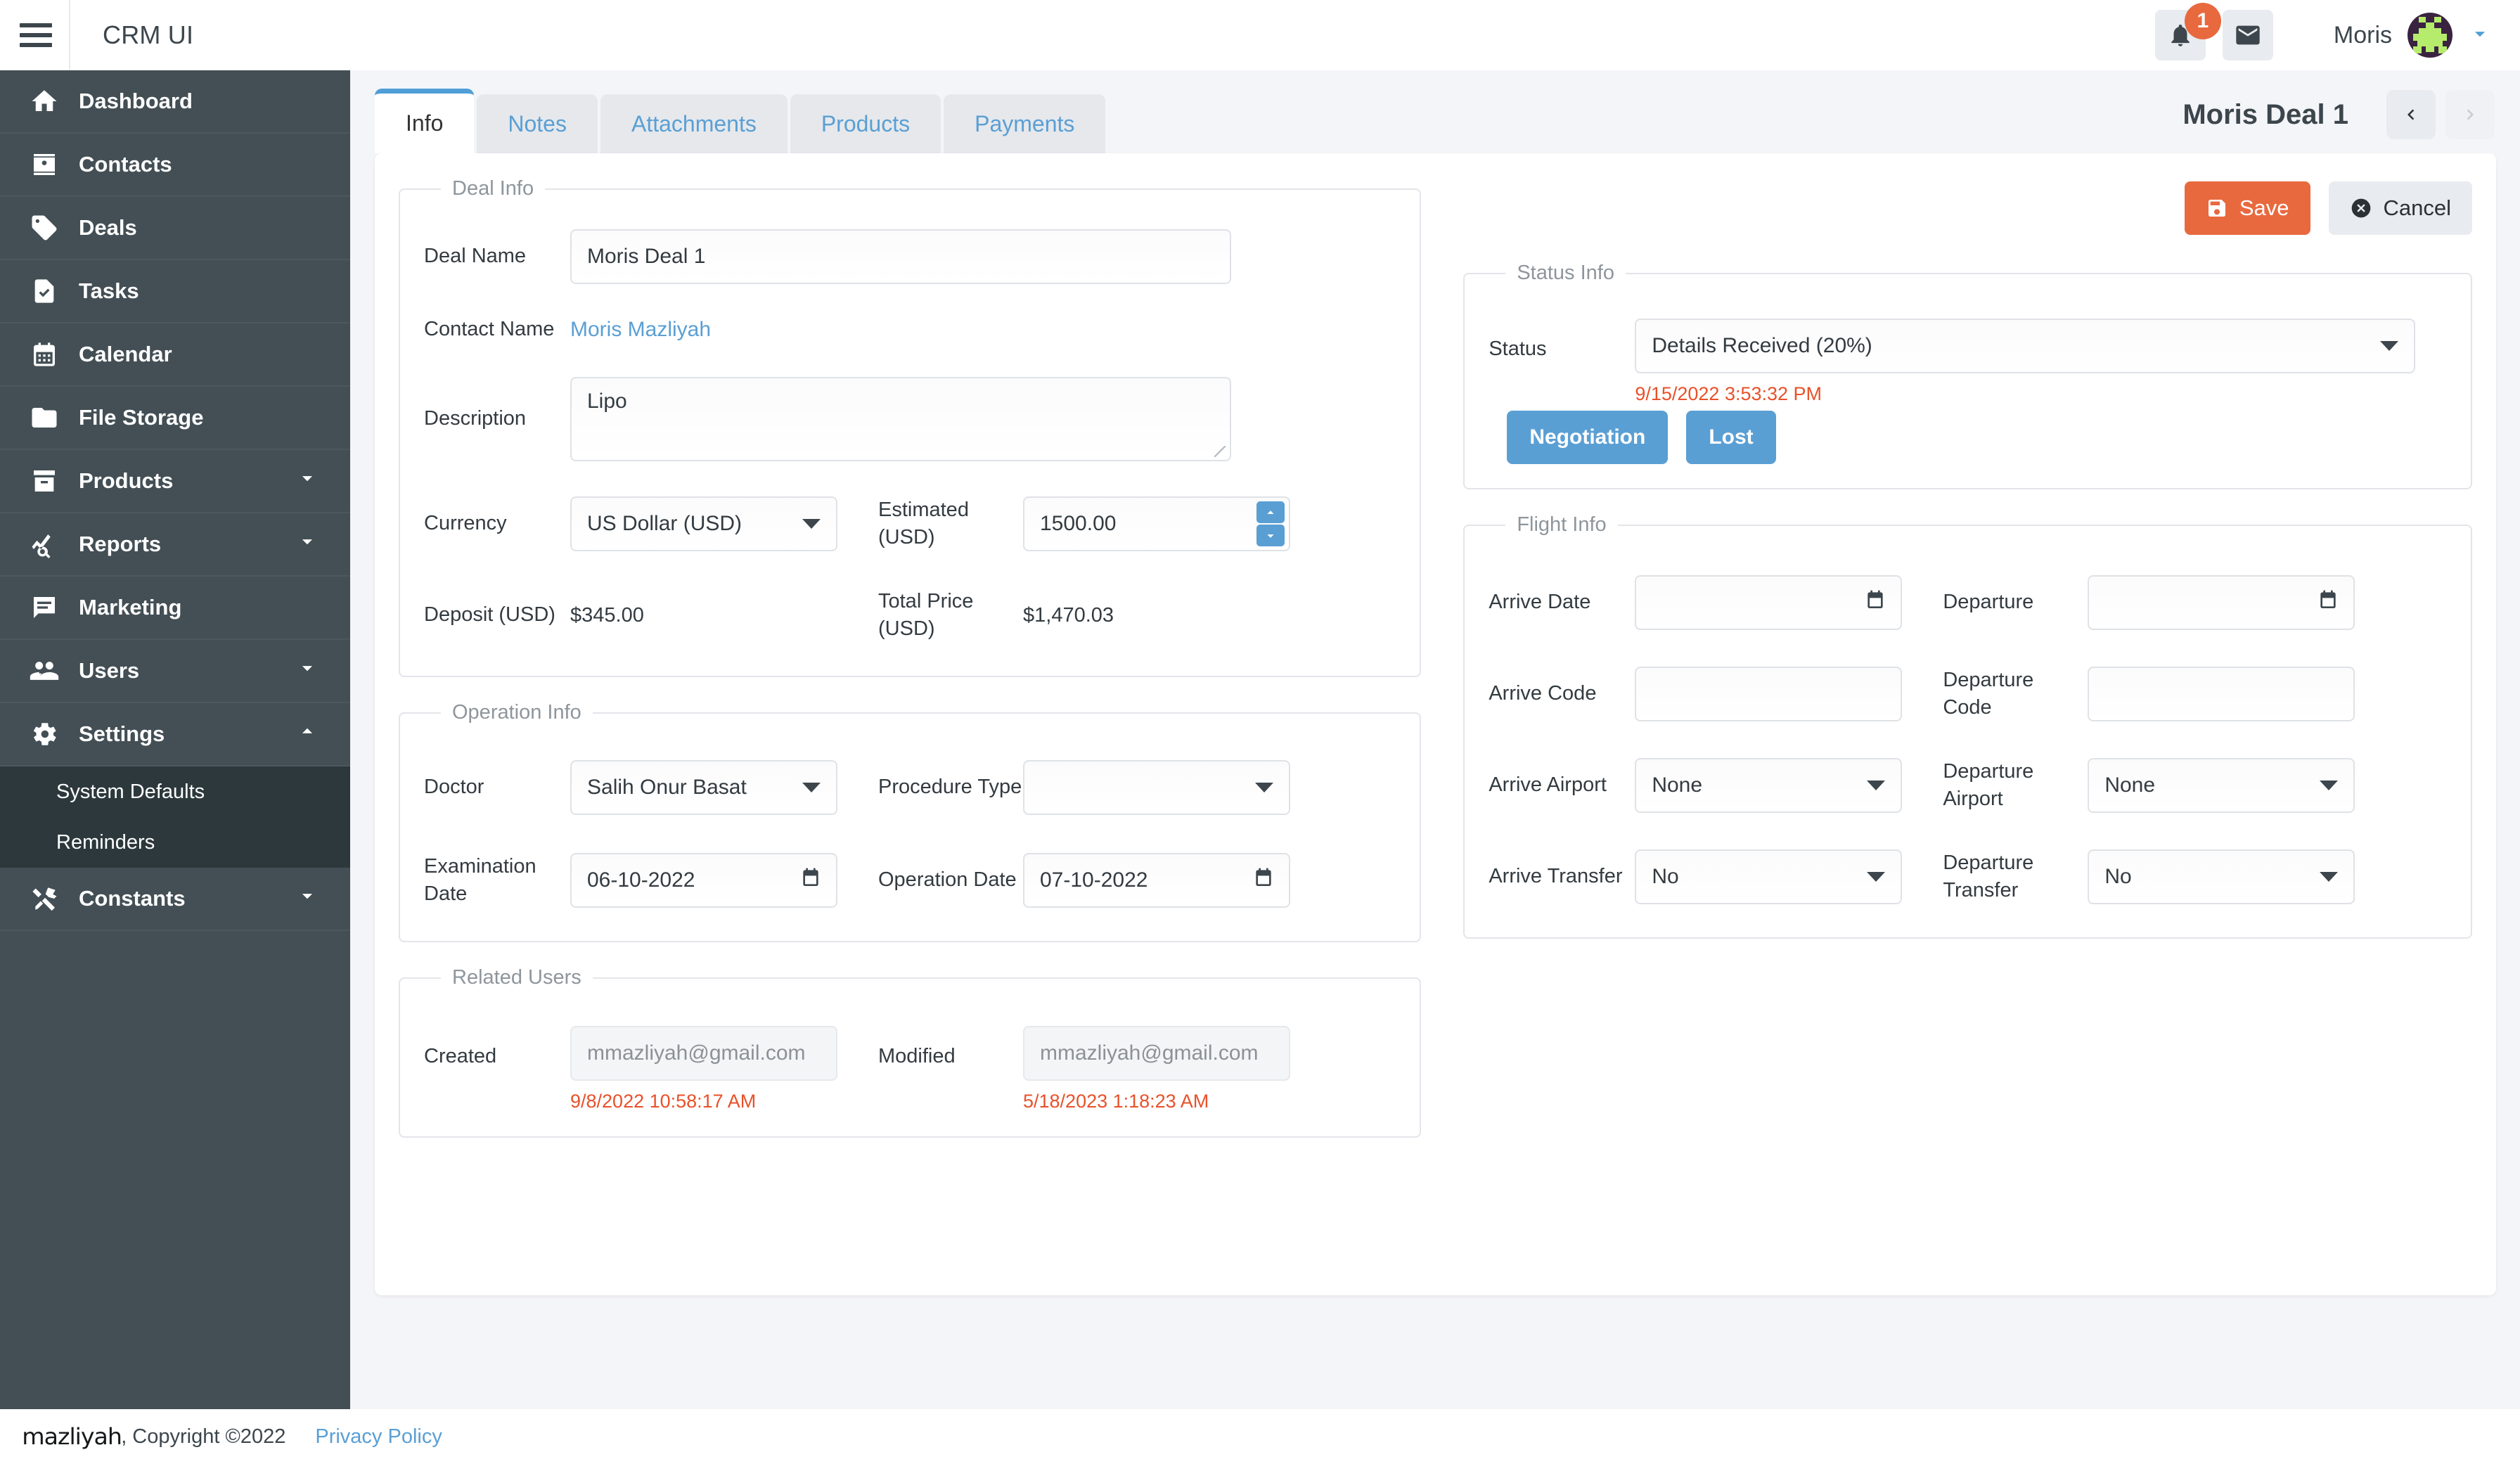  I want to click on sidebar-item-contacts: Contacts, so click(175, 165).